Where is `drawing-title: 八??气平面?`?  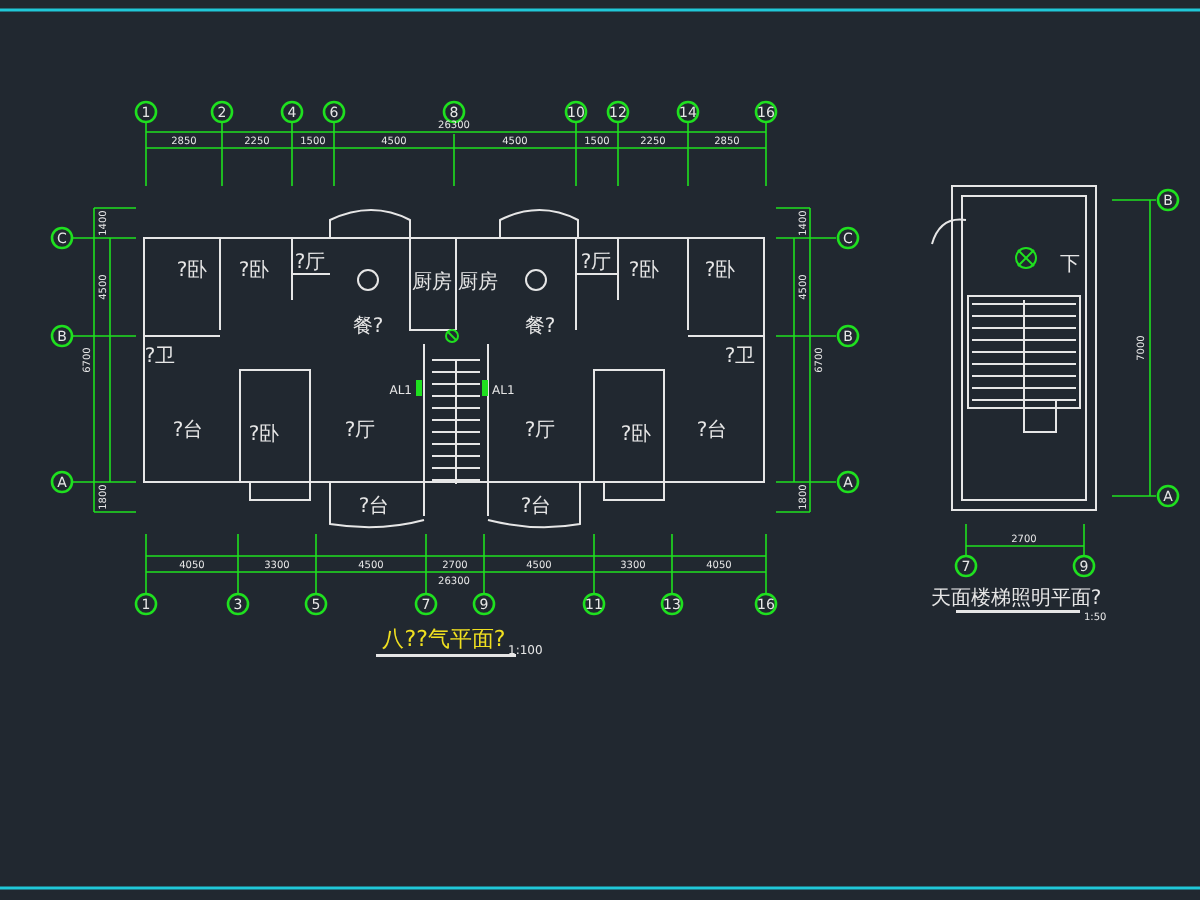 drawing-title: 八??气平面? is located at coordinates (444, 639).